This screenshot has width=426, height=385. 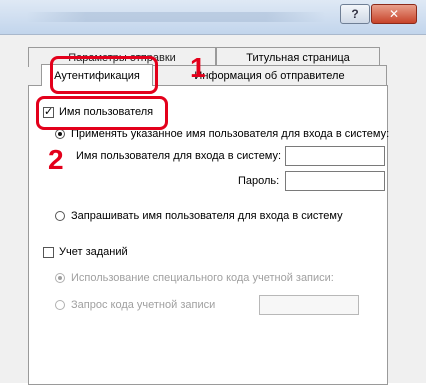 I want to click on help-button: ?, so click(x=355, y=14).